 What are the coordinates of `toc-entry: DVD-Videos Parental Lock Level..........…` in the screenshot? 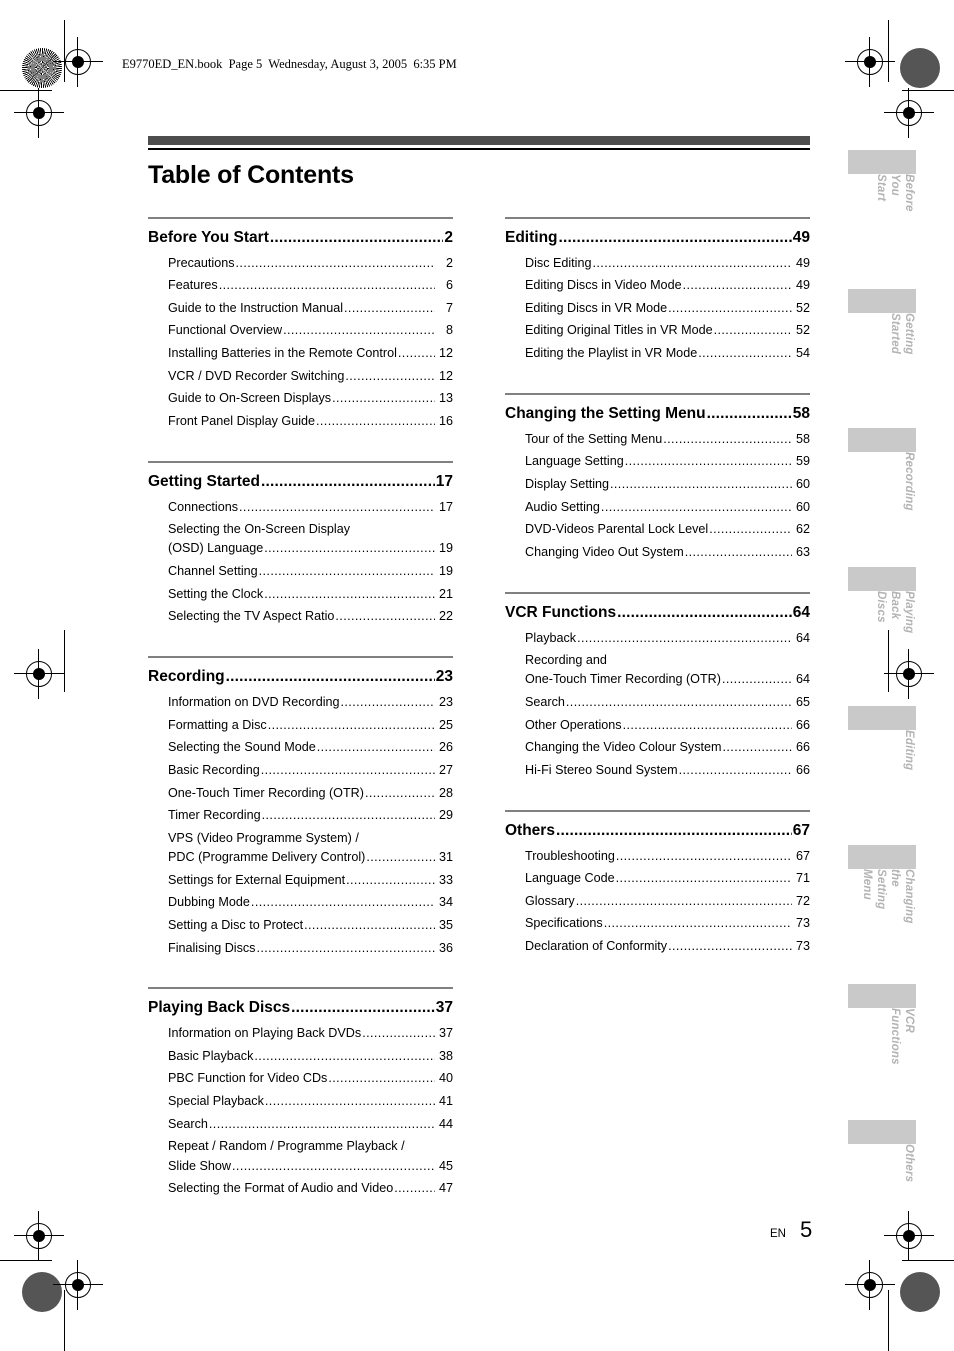 It's located at (667, 529).